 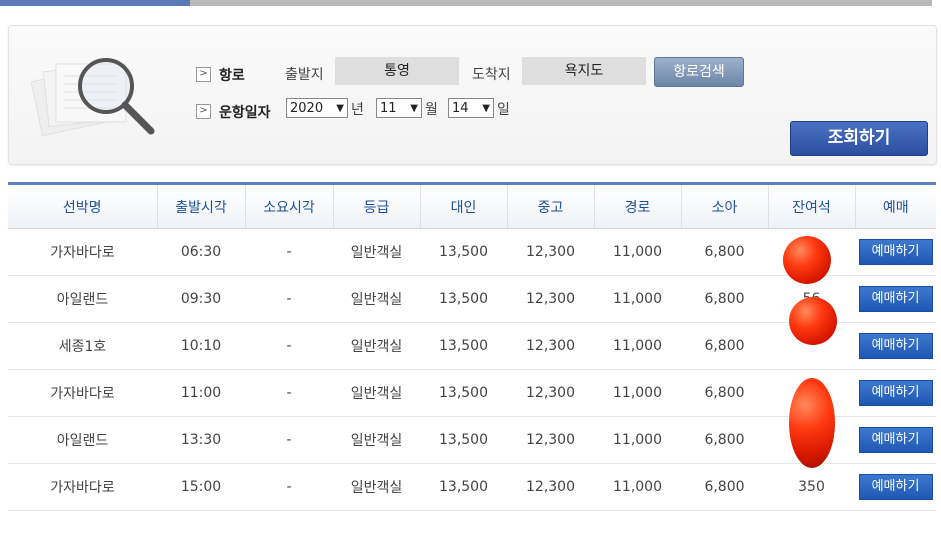 What do you see at coordinates (307, 108) in the screenshot?
I see `year-value: 2020` at bounding box center [307, 108].